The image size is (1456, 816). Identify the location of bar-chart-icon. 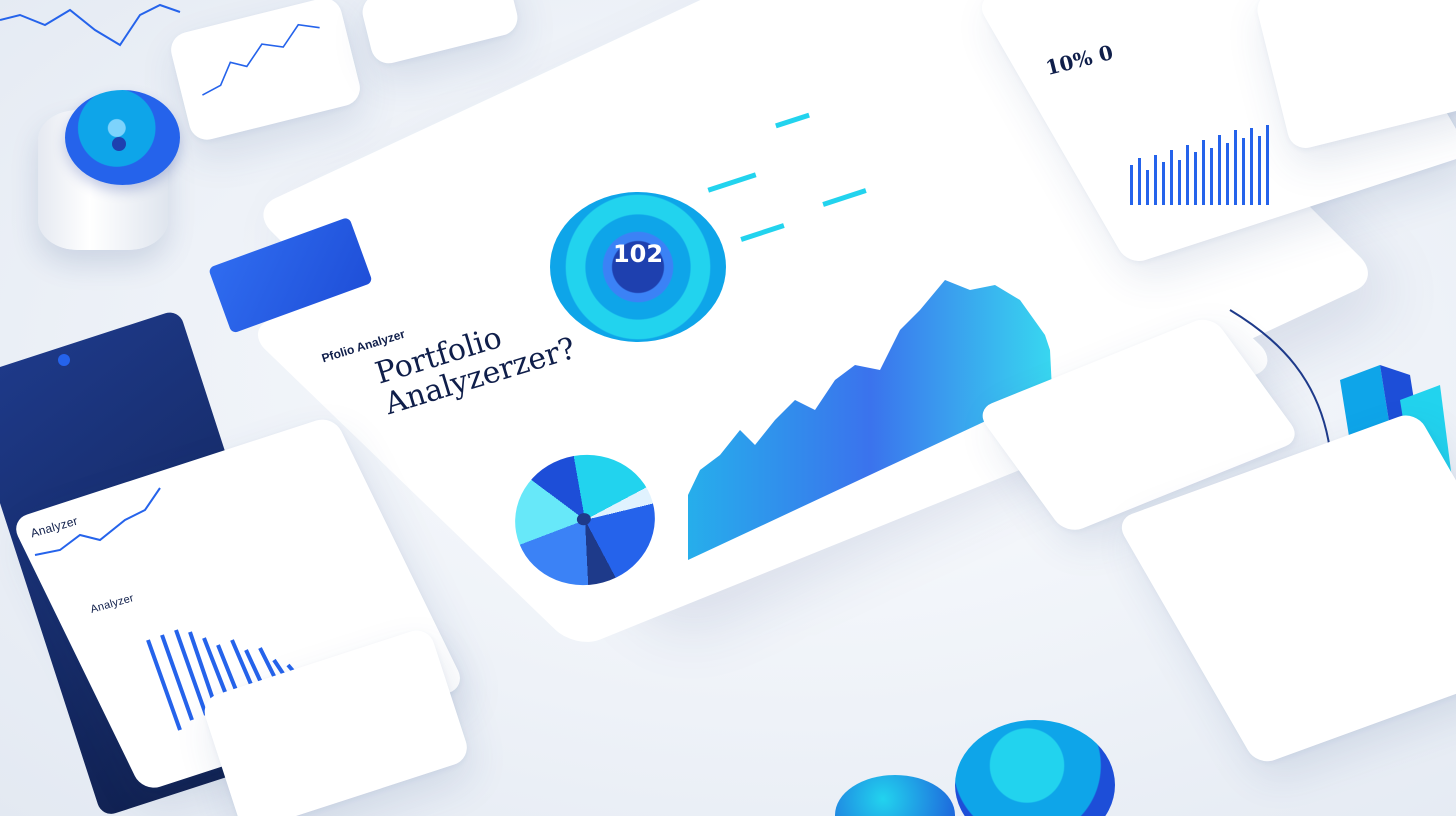
(1199, 165).